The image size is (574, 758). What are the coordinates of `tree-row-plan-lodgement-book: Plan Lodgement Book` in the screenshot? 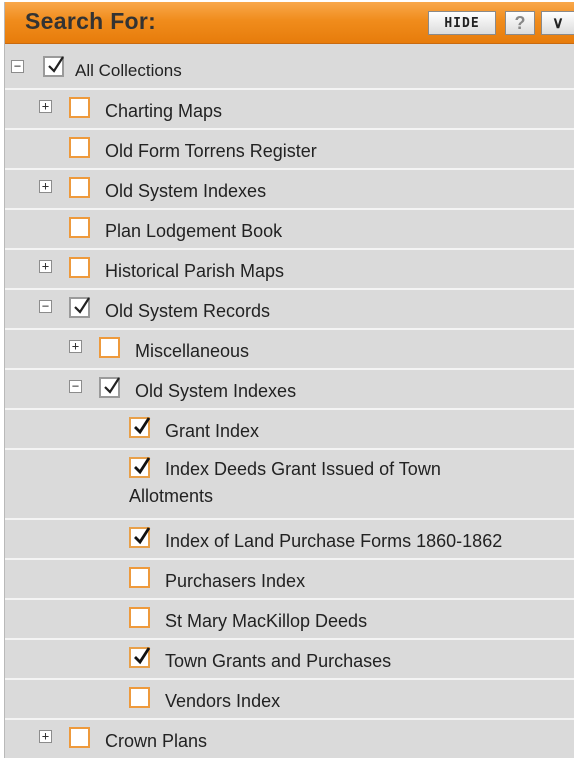 It's located at (289, 230).